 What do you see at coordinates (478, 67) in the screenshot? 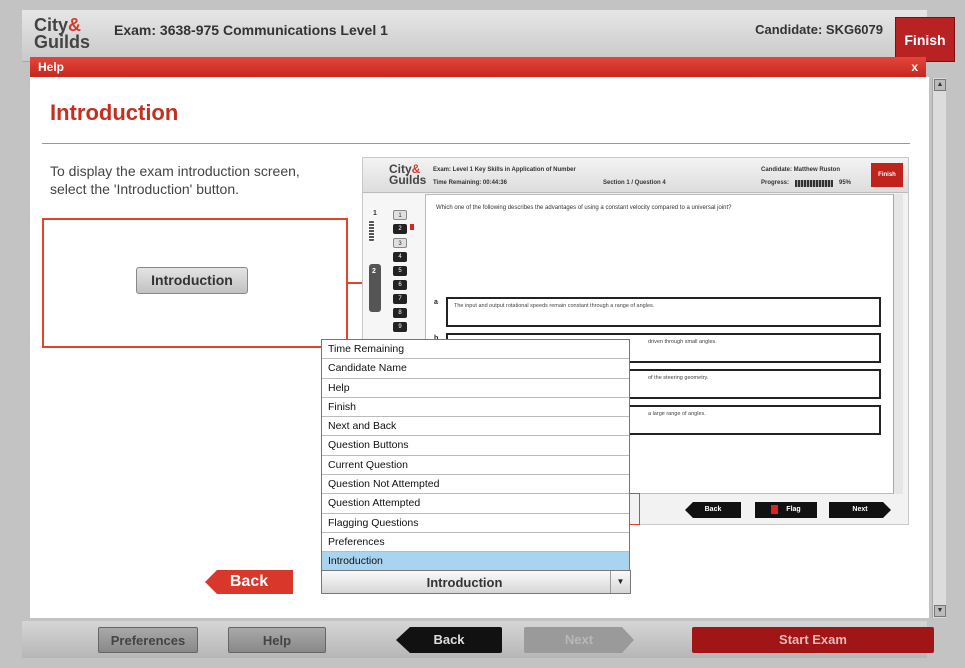
I see `help-window-titlebar: Help x` at bounding box center [478, 67].